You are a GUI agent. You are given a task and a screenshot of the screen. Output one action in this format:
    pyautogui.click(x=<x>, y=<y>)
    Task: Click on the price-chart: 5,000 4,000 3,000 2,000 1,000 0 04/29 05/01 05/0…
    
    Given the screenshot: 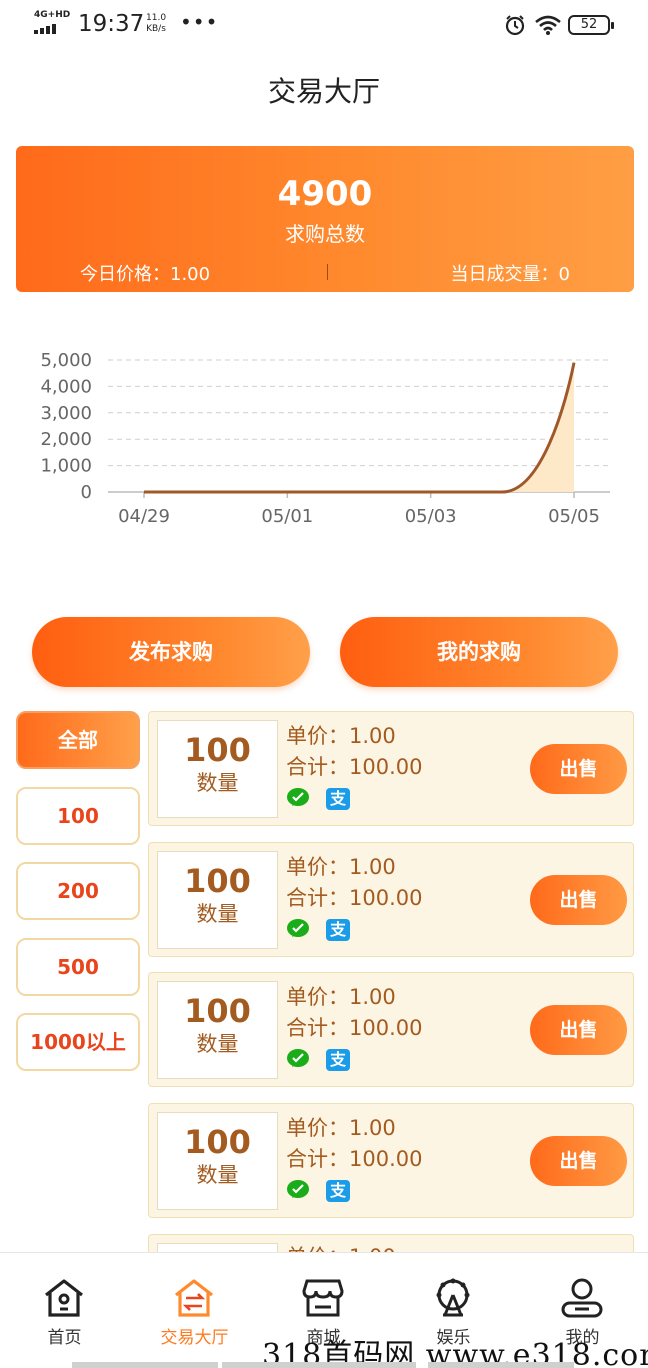 What is the action you would take?
    pyautogui.click(x=325, y=438)
    